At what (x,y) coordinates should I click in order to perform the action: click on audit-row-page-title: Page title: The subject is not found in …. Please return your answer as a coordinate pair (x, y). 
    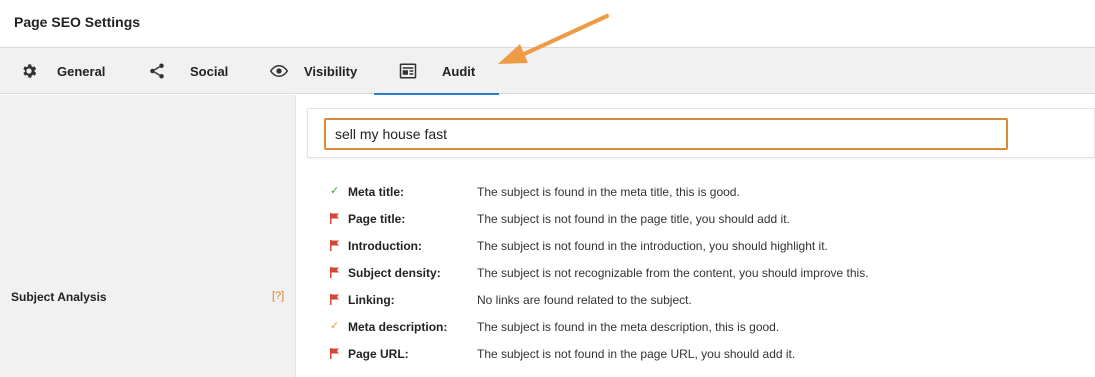
    Looking at the image, I should click on (710, 218).